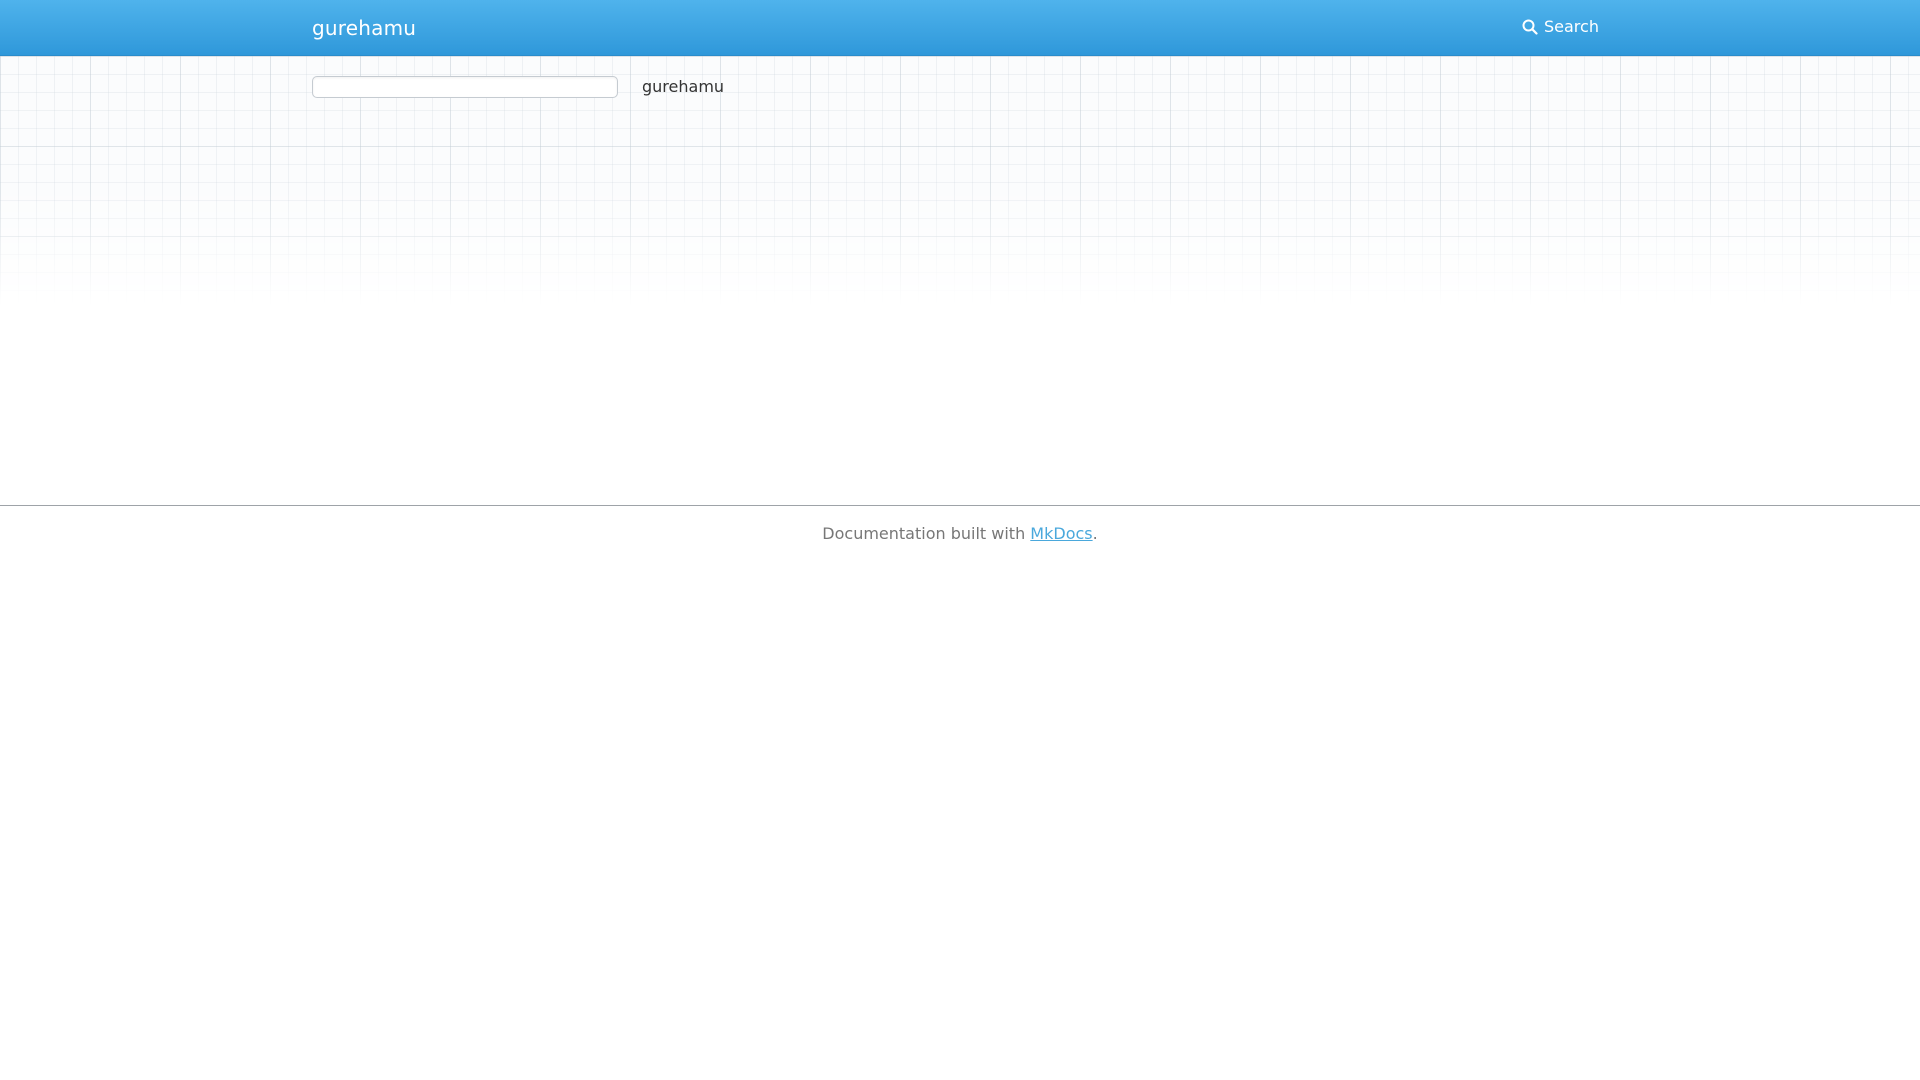  I want to click on site-brand-link: gurehamu, so click(364, 28).